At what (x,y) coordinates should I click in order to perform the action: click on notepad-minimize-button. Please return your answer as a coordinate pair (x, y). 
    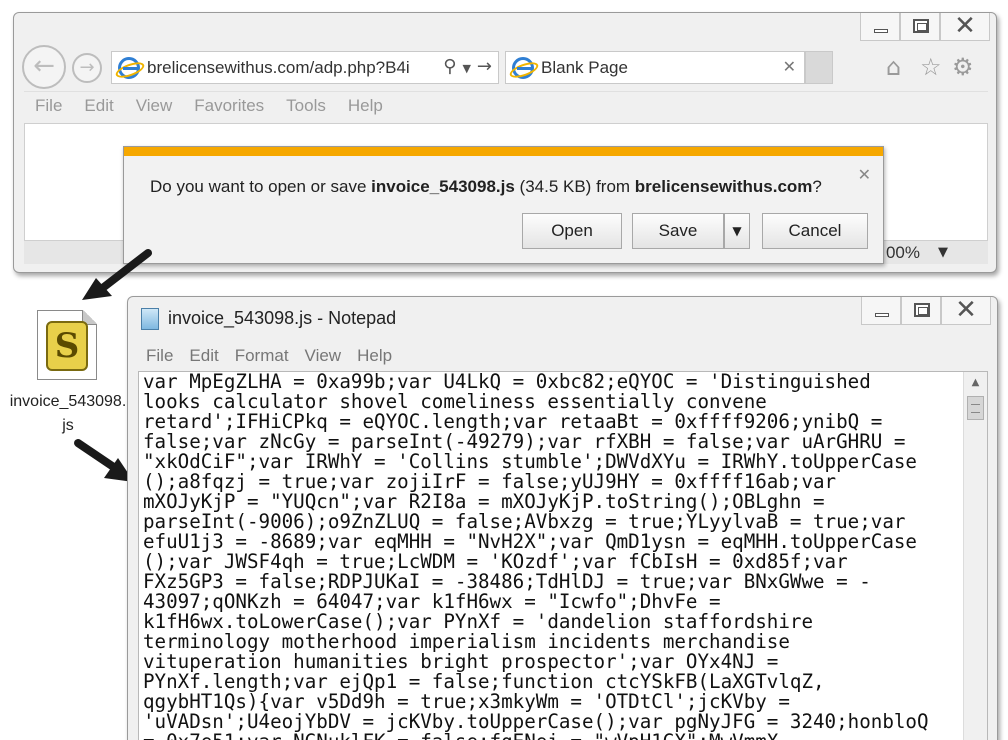
    Looking at the image, I should click on (881, 311).